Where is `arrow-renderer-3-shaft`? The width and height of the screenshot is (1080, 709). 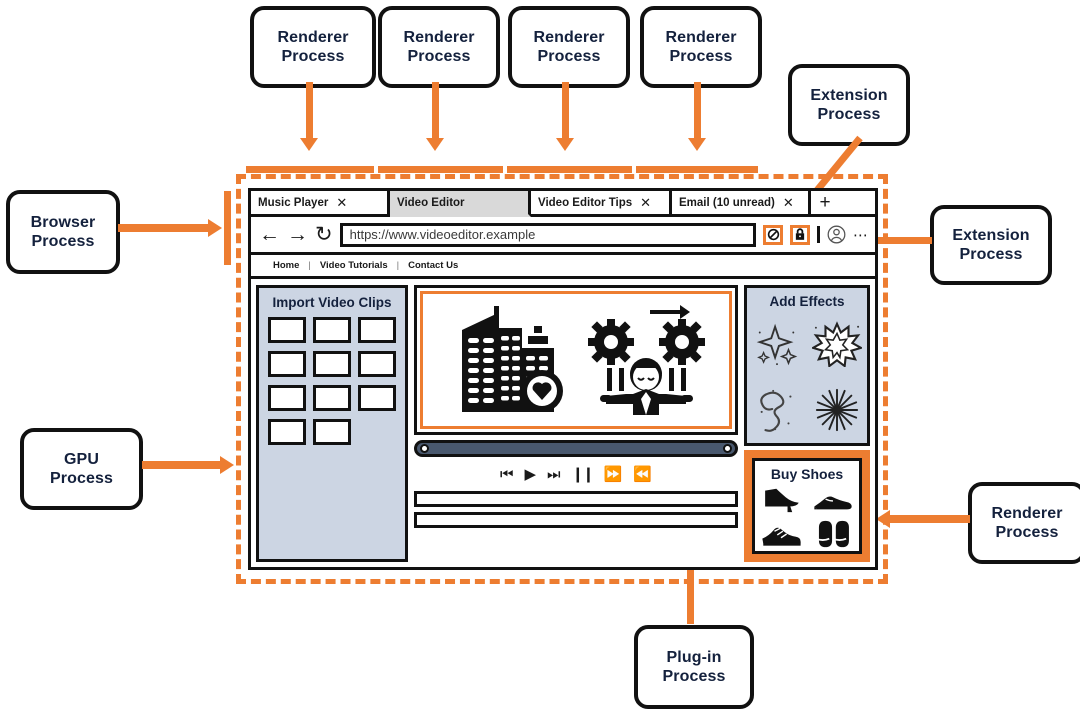
arrow-renderer-3-shaft is located at coordinates (565, 111).